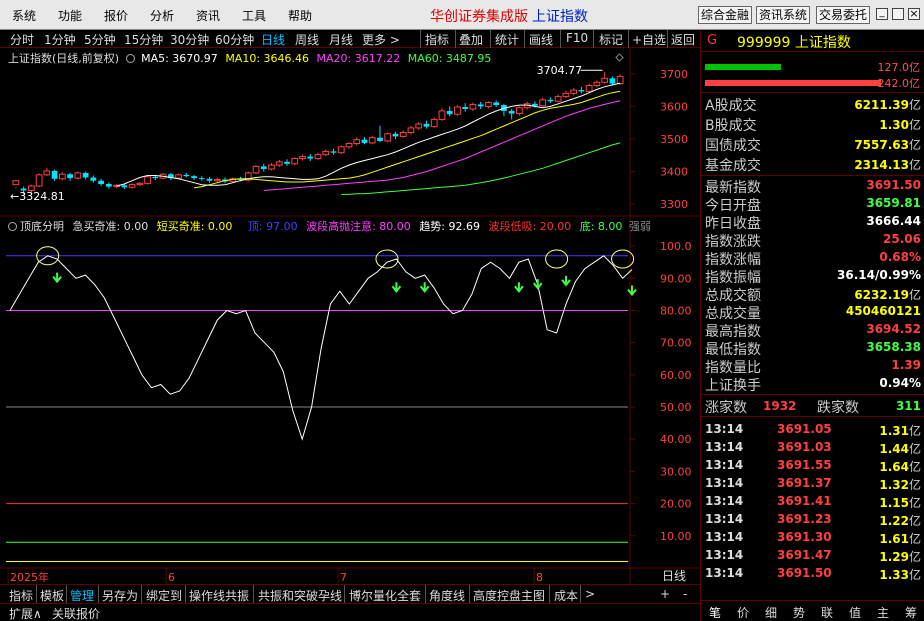 The width and height of the screenshot is (924, 621). I want to click on tab-template: 模板, so click(52, 595).